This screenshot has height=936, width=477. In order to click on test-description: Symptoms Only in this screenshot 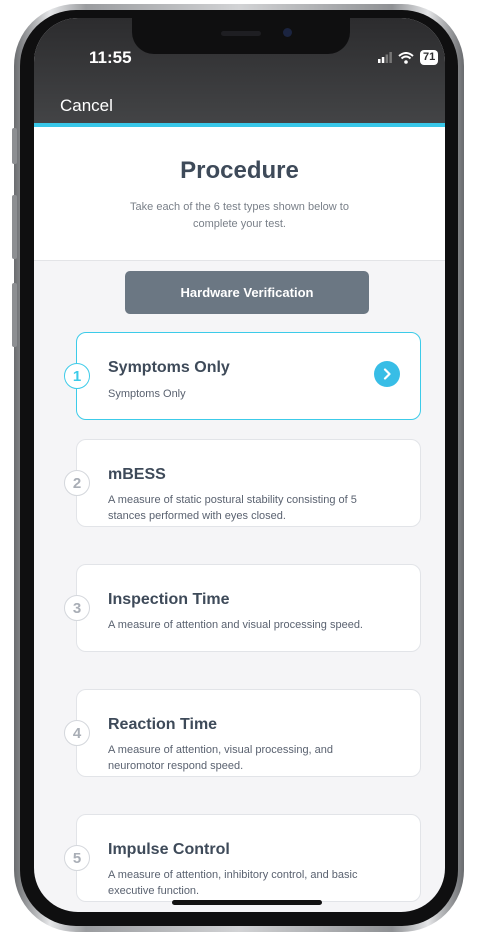, I will do `click(147, 394)`.